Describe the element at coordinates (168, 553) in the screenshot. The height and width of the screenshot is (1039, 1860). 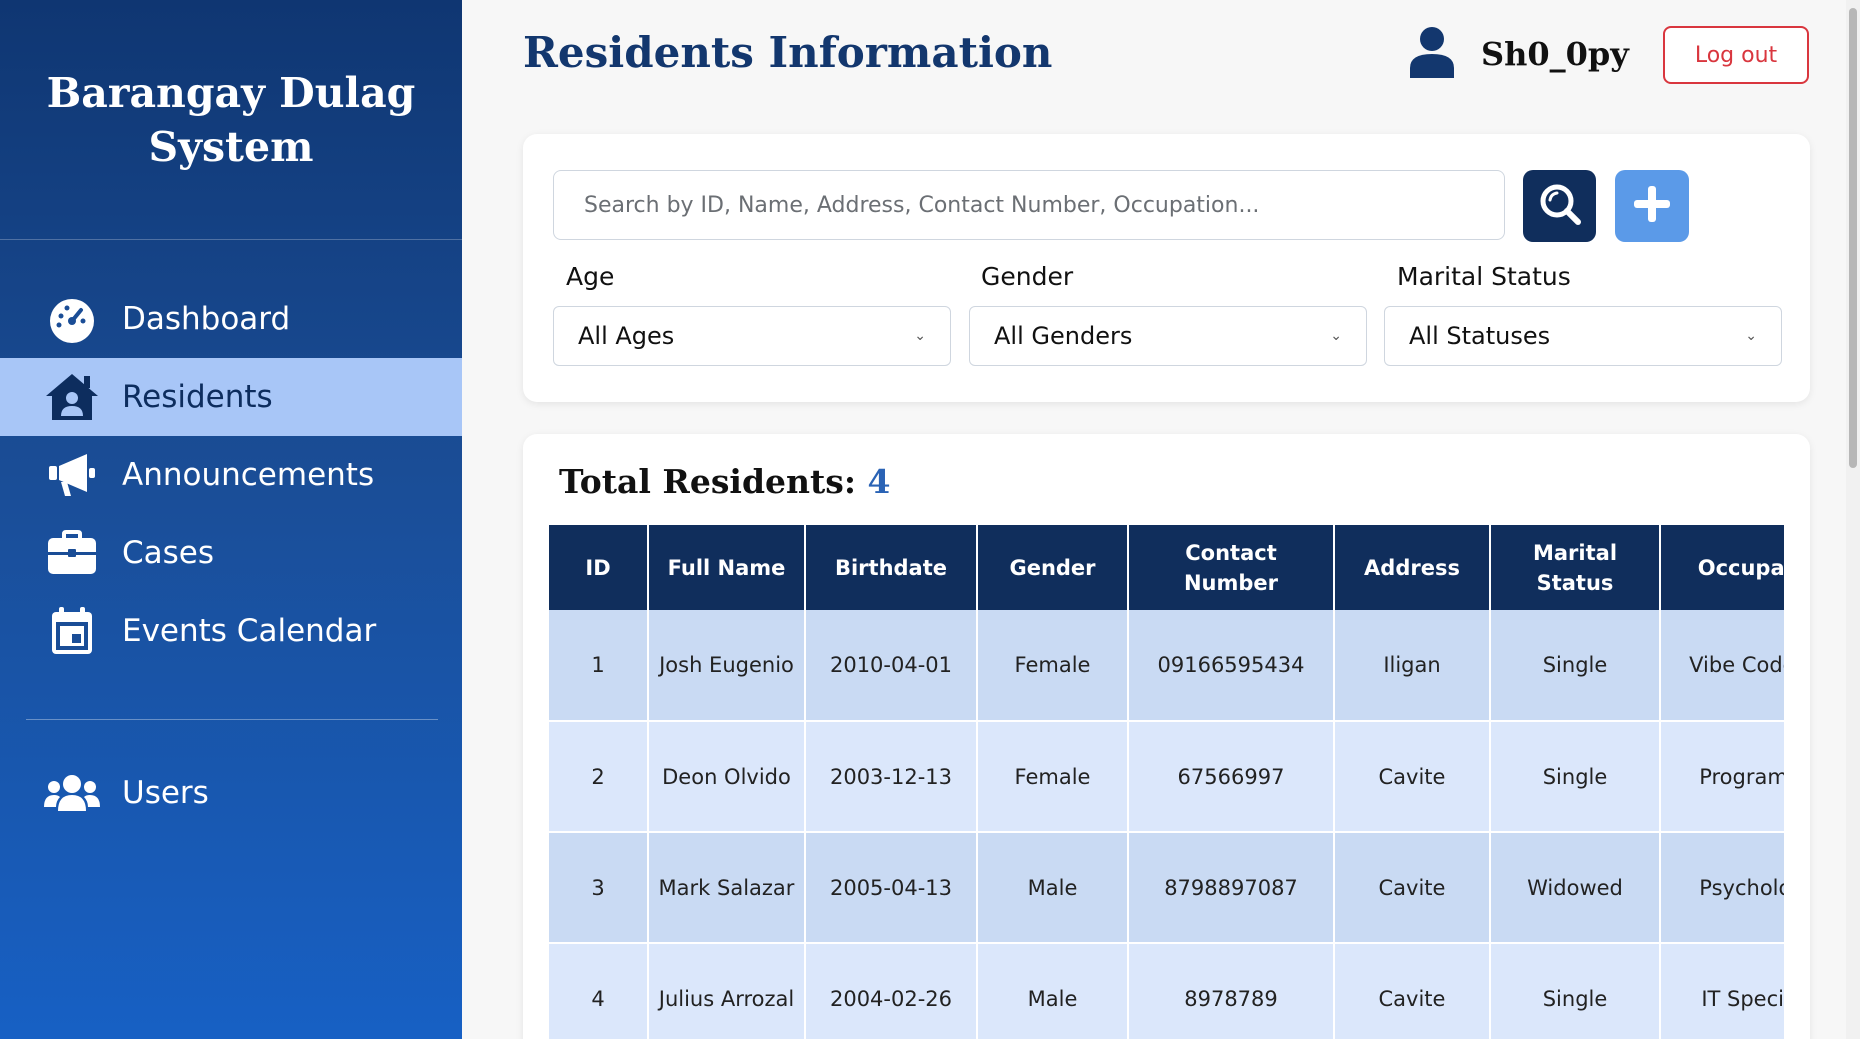
I see `sidebar-item-label: Cases` at that location.